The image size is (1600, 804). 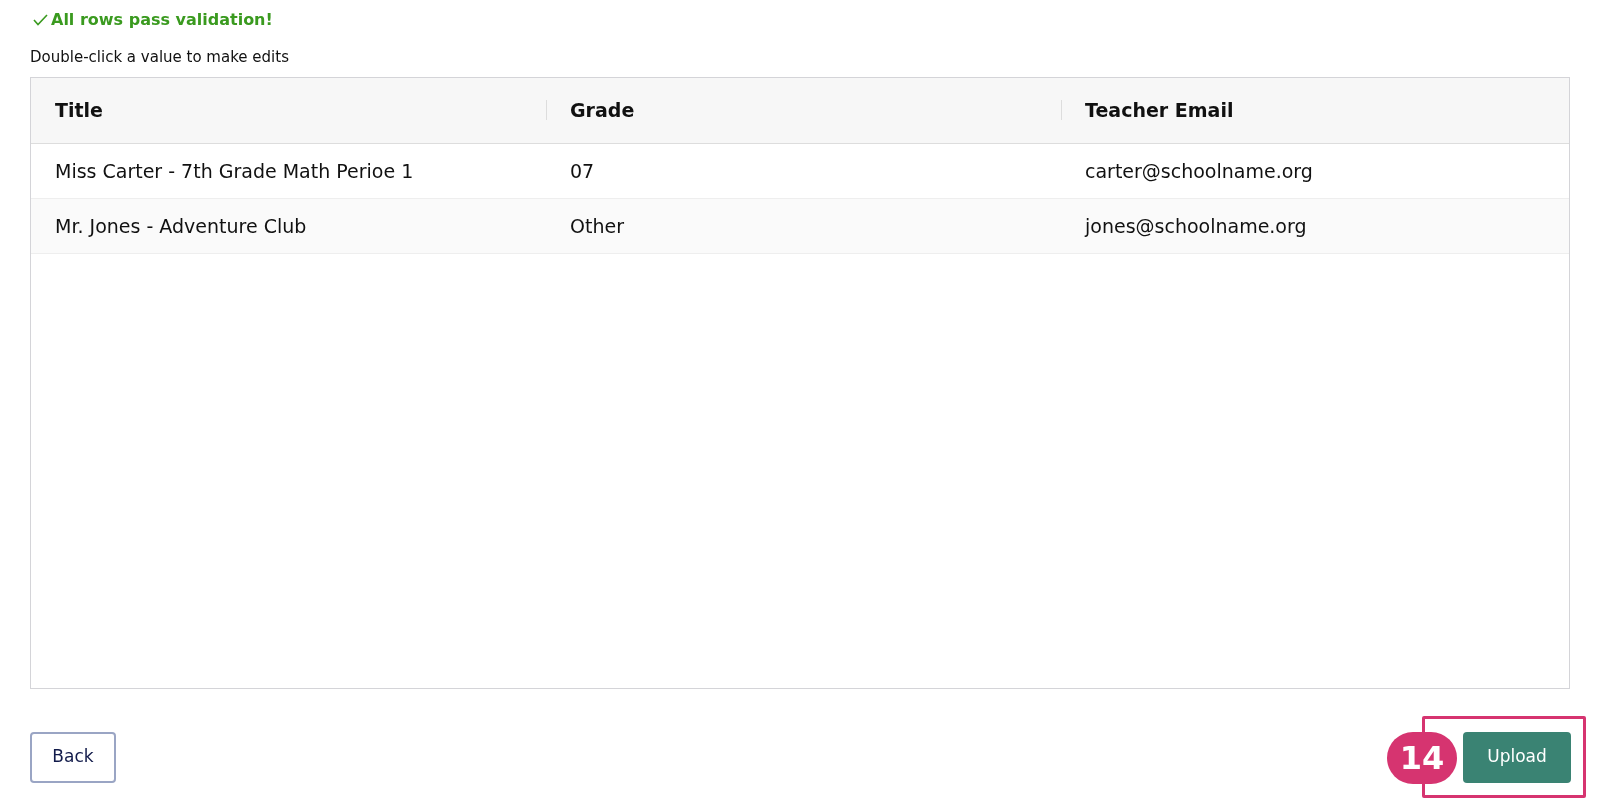 What do you see at coordinates (180, 226) in the screenshot?
I see `table-cell-text: Mr. Jones - Adventure Club` at bounding box center [180, 226].